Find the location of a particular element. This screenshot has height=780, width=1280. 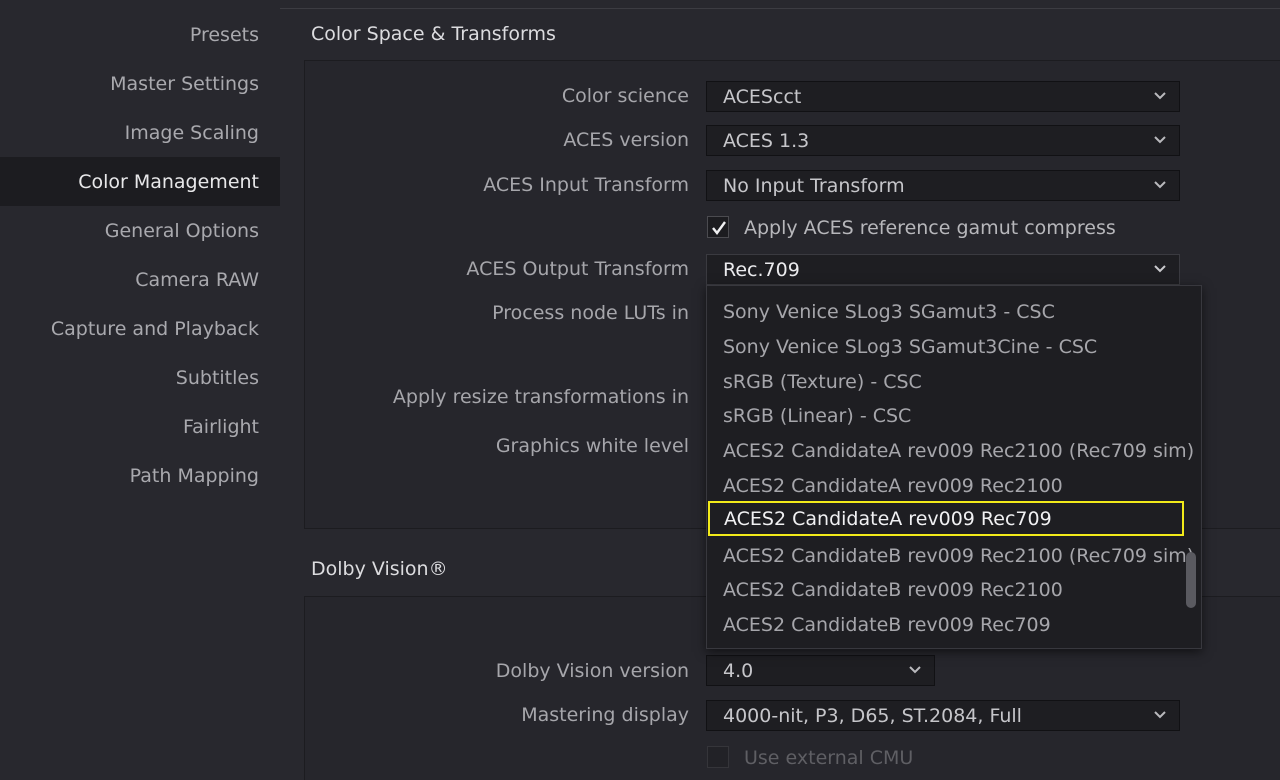

sidebar-item-image-scaling: Image Scaling is located at coordinates (140, 132).